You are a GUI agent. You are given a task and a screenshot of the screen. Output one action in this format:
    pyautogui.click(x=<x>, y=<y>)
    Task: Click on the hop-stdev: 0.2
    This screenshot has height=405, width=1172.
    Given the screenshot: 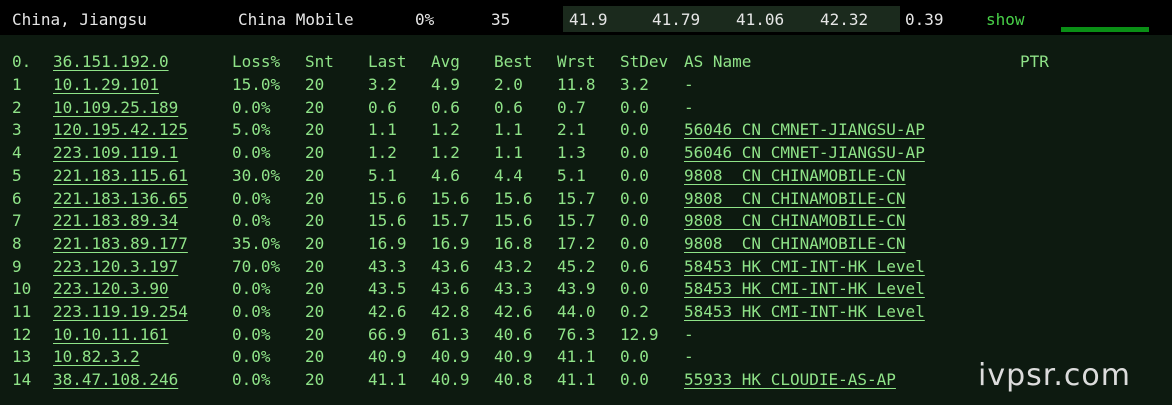 What is the action you would take?
    pyautogui.click(x=634, y=311)
    